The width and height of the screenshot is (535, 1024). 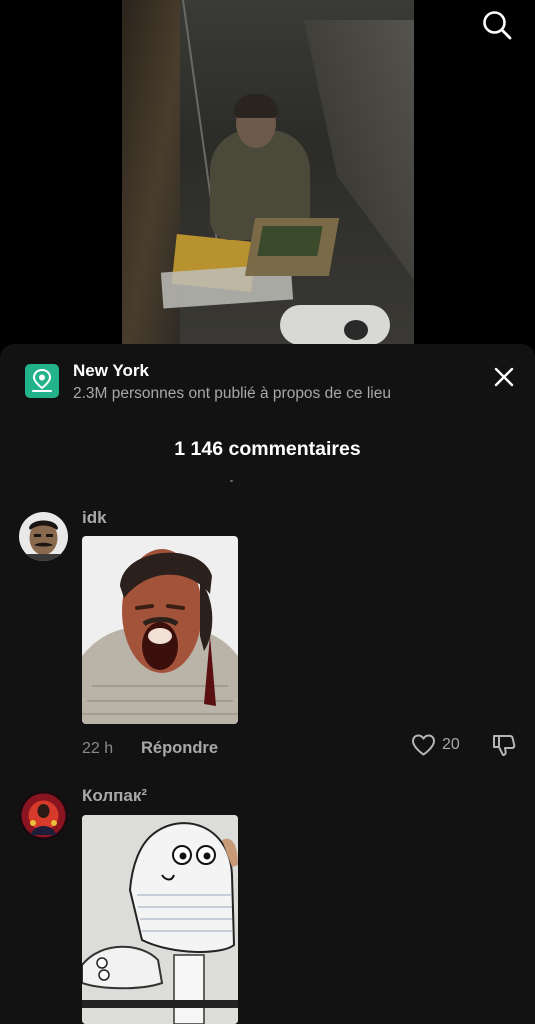 What do you see at coordinates (290, 241) in the screenshot?
I see `video-box-inner` at bounding box center [290, 241].